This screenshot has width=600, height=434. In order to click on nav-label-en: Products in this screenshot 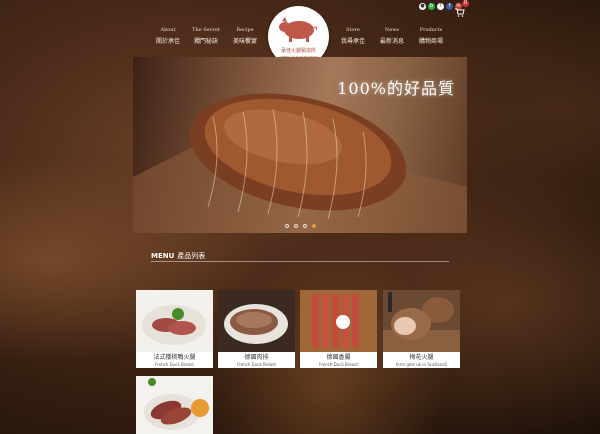, I will do `click(431, 30)`.